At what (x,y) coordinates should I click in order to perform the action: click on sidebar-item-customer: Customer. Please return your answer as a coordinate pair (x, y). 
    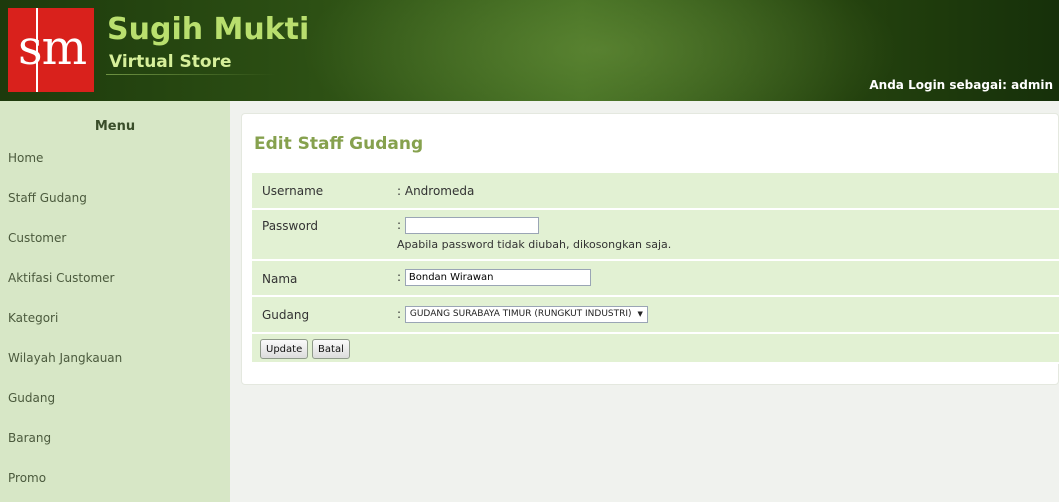
    Looking at the image, I should click on (37, 238).